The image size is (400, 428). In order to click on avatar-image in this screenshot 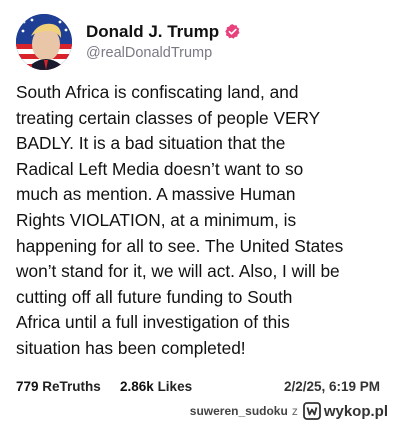, I will do `click(44, 42)`.